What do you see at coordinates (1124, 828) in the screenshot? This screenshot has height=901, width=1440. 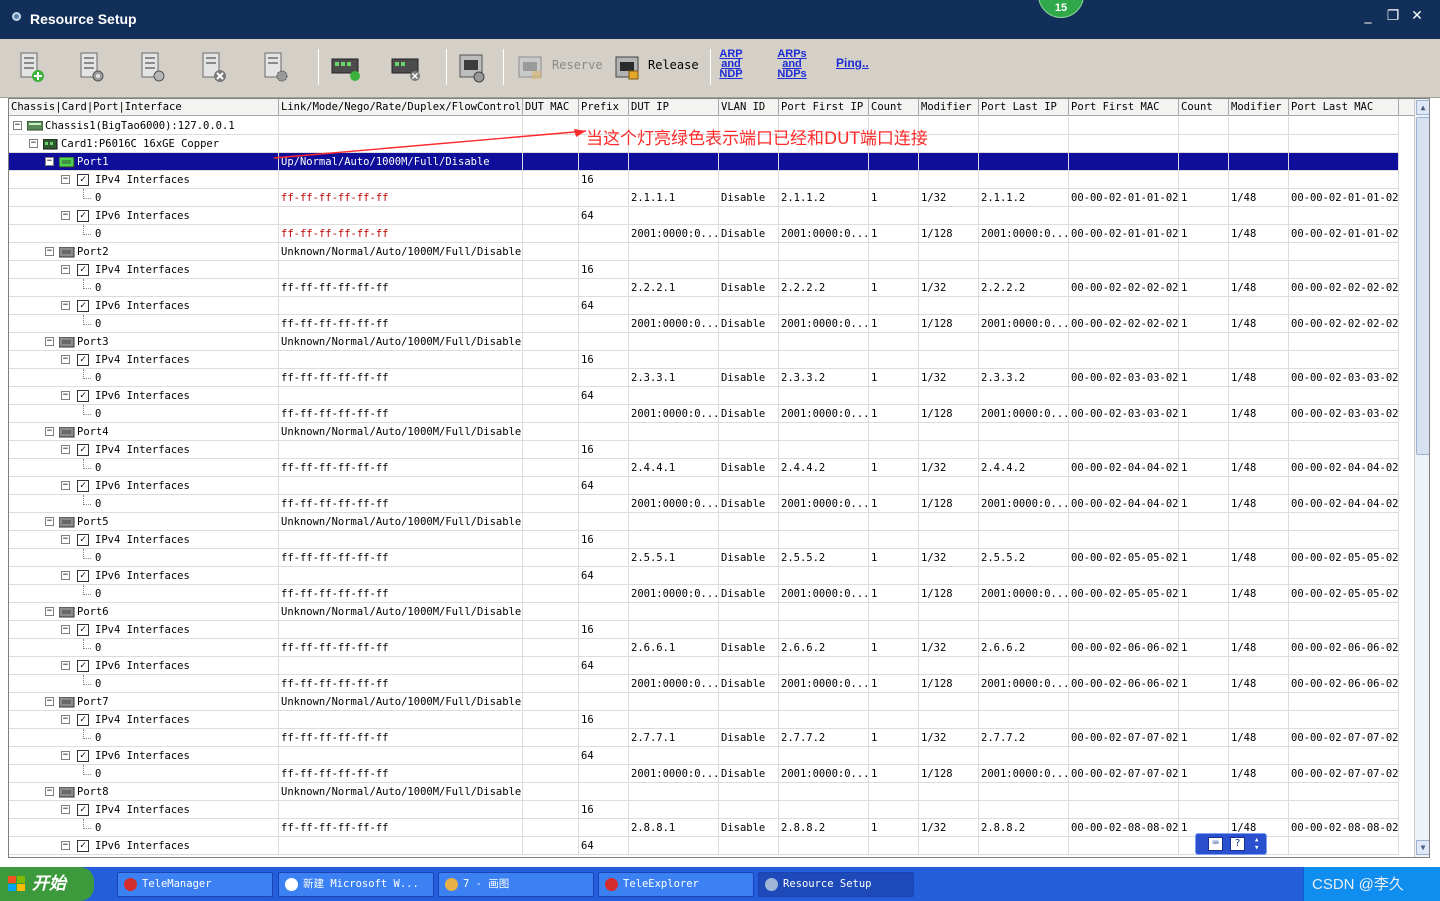 I see `grid-cell: 00-00-02-08-08-02` at bounding box center [1124, 828].